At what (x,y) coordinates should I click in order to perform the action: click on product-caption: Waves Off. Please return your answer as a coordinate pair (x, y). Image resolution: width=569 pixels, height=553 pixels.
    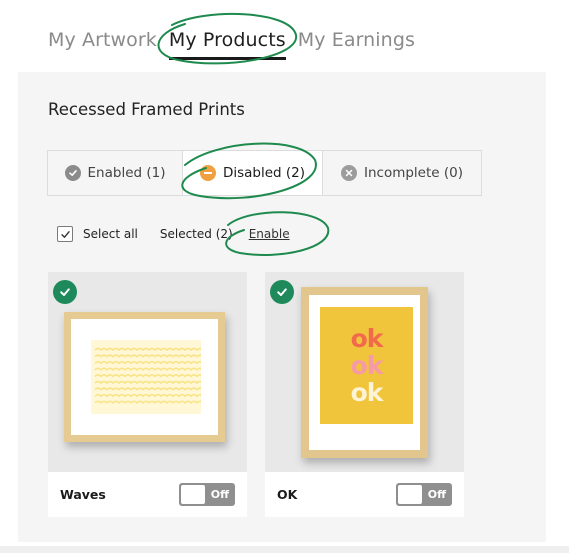
    Looking at the image, I should click on (147, 494).